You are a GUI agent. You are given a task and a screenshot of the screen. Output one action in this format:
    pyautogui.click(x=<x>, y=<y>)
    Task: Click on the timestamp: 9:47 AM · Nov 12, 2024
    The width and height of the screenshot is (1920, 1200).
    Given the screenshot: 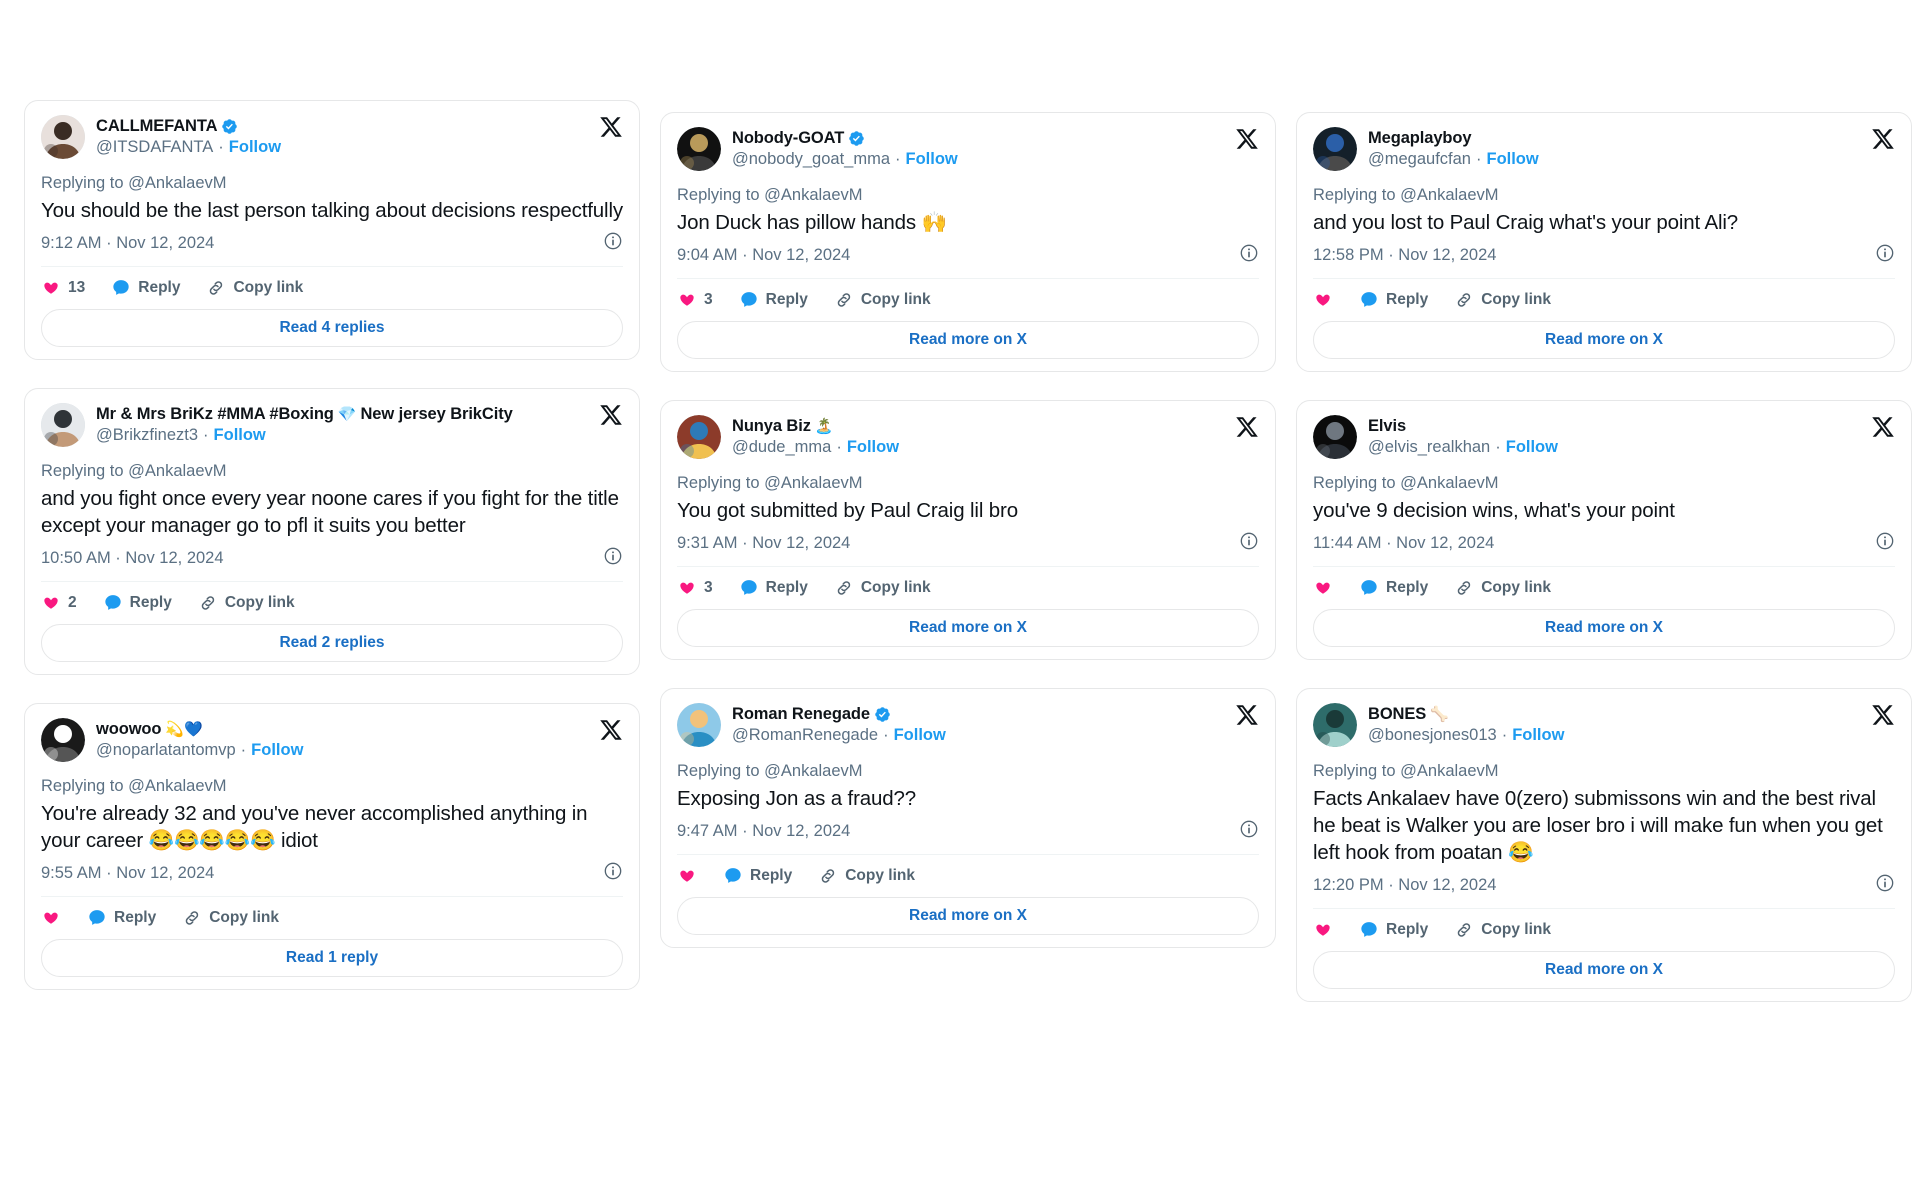 What is the action you would take?
    pyautogui.click(x=764, y=831)
    